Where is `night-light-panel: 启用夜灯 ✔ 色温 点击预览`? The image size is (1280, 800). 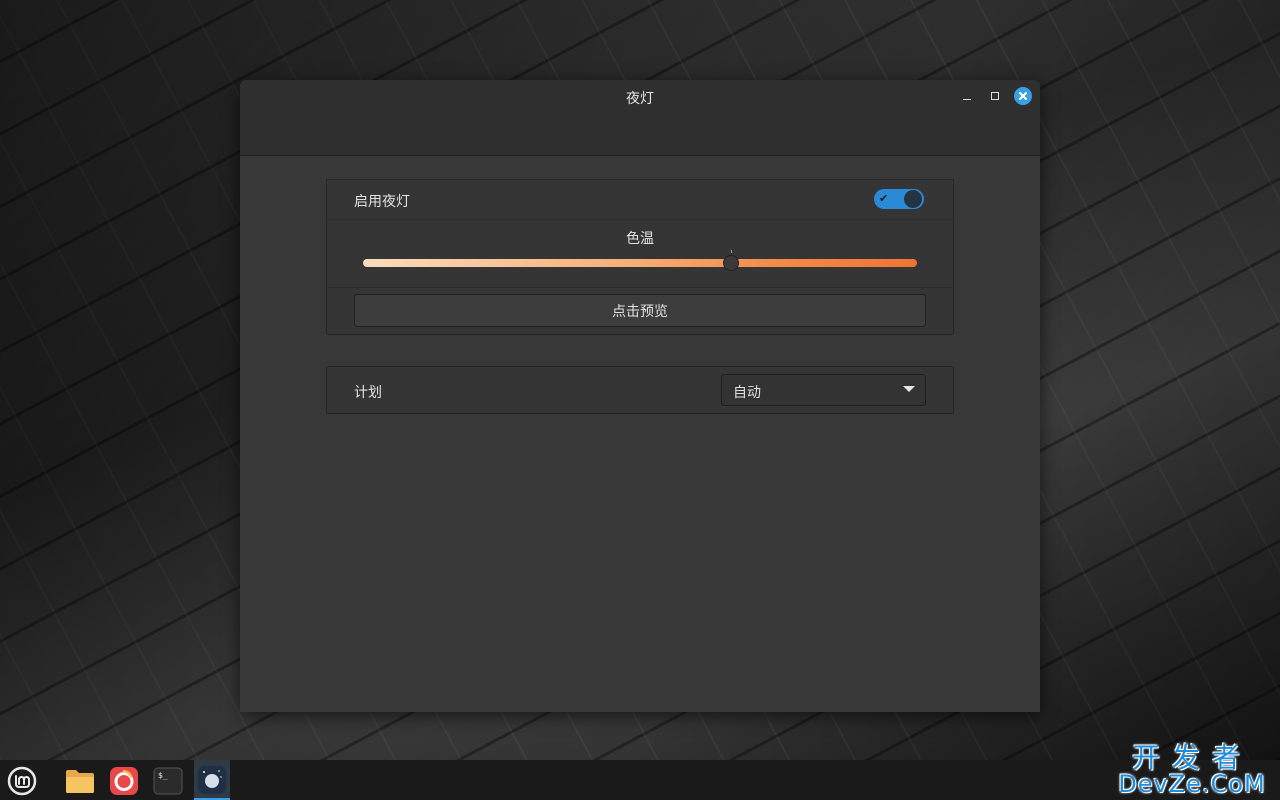
night-light-panel: 启用夜灯 ✔ 色温 点击预览 is located at coordinates (640, 257).